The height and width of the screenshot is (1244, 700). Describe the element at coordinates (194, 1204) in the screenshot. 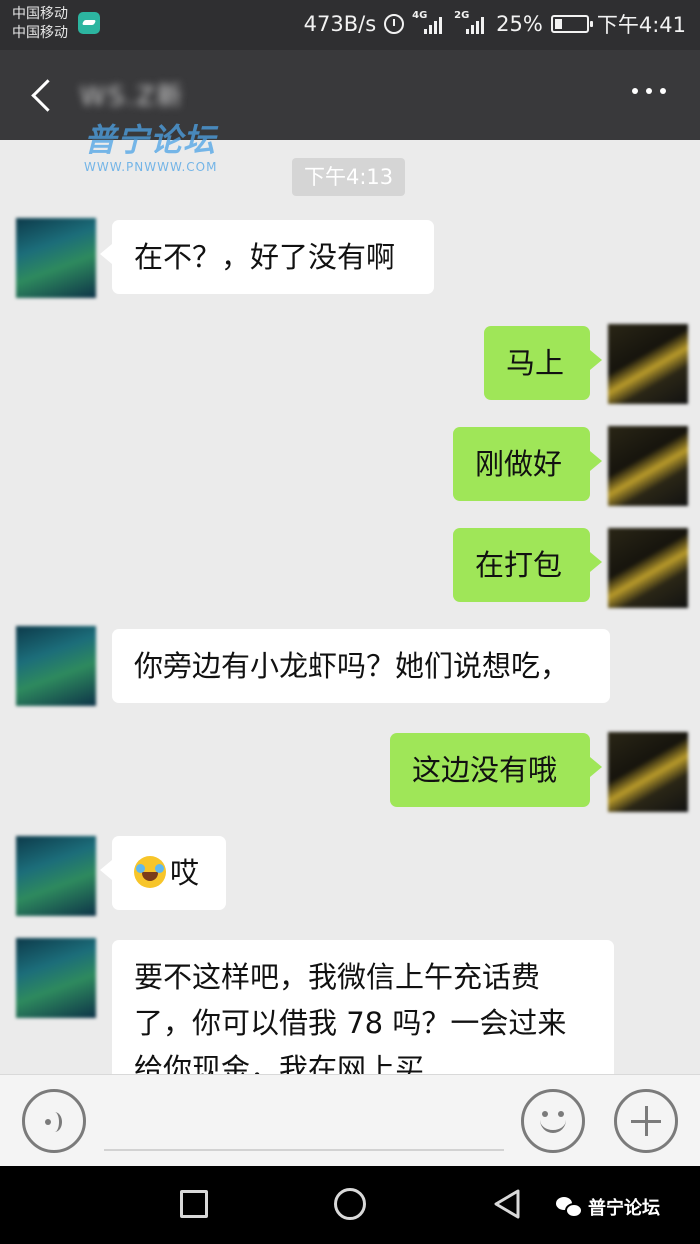

I see `recent-apps-icon` at that location.